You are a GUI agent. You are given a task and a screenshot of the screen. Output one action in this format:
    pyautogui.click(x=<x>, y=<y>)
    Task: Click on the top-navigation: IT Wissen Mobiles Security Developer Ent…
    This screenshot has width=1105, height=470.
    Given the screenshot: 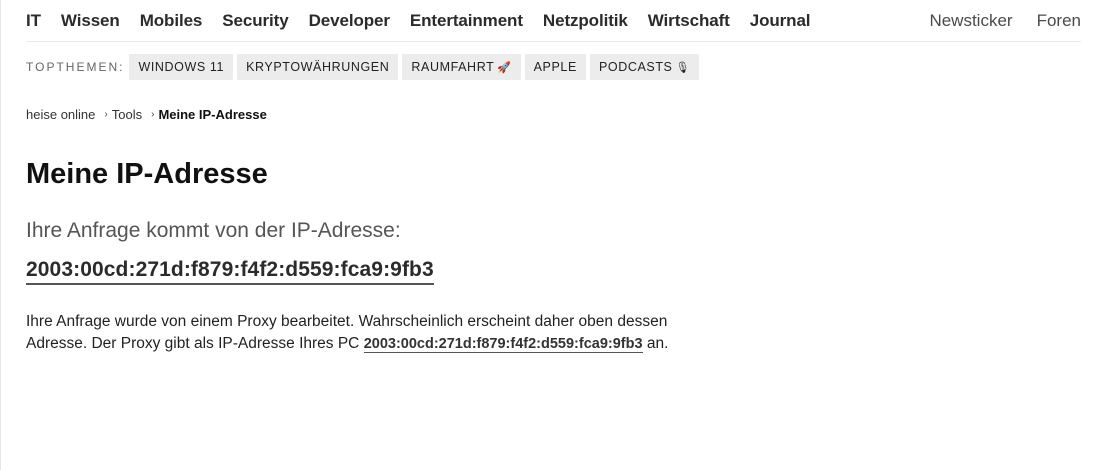 What is the action you would take?
    pyautogui.click(x=553, y=21)
    